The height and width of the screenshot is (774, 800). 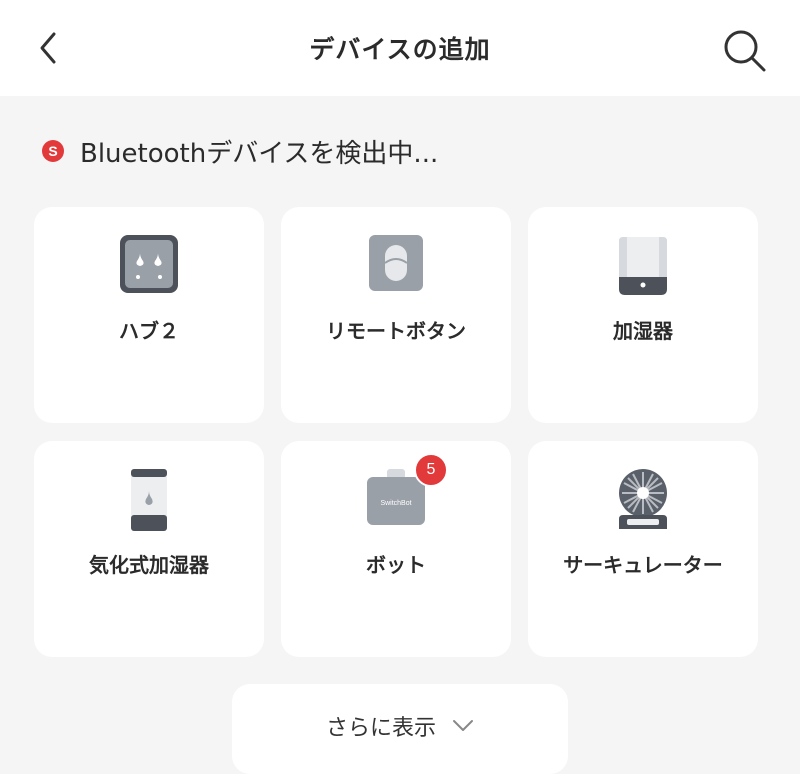 What do you see at coordinates (149, 331) in the screenshot?
I see `device-label: ハブ２` at bounding box center [149, 331].